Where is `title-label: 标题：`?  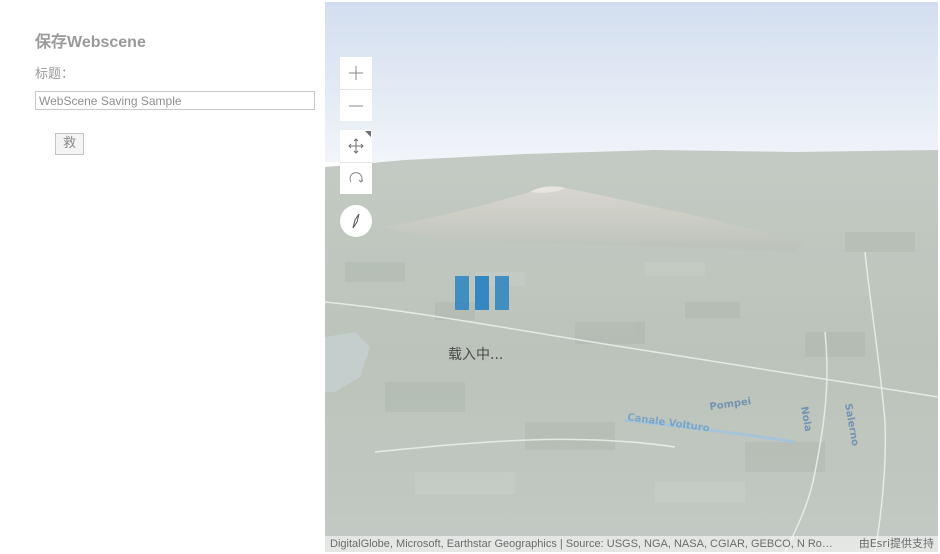
title-label: 标题： is located at coordinates (55, 73).